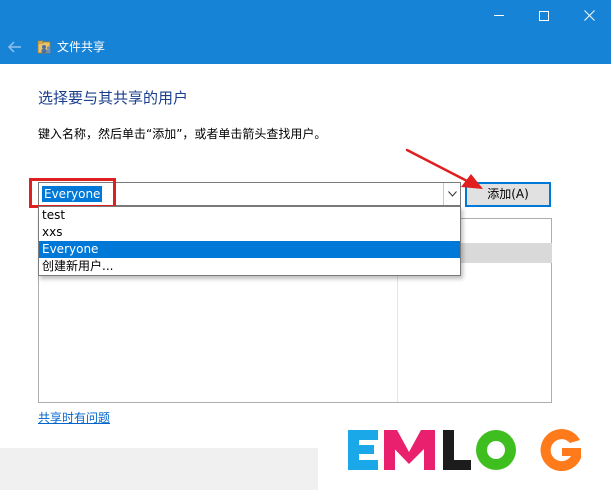  I want to click on emlog-watermark, so click(464, 454).